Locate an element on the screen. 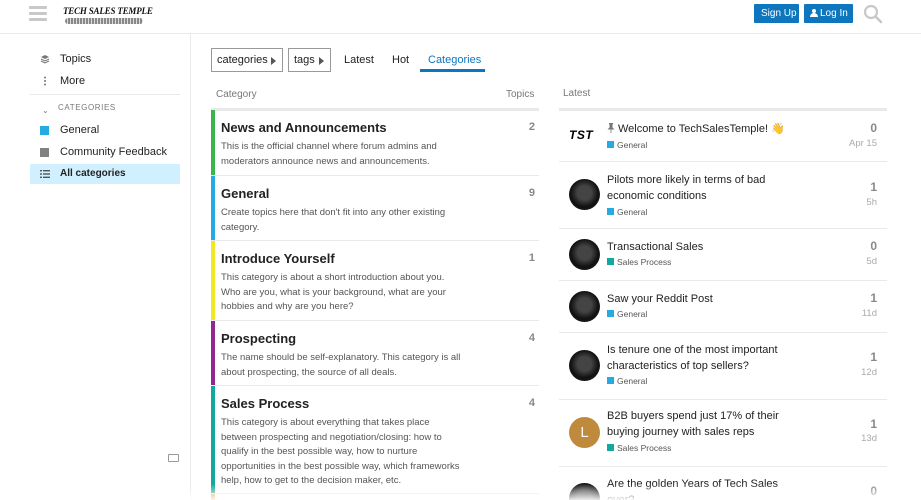 The image size is (921, 500). sidebar-item-all-categories: All categories is located at coordinates (105, 174).